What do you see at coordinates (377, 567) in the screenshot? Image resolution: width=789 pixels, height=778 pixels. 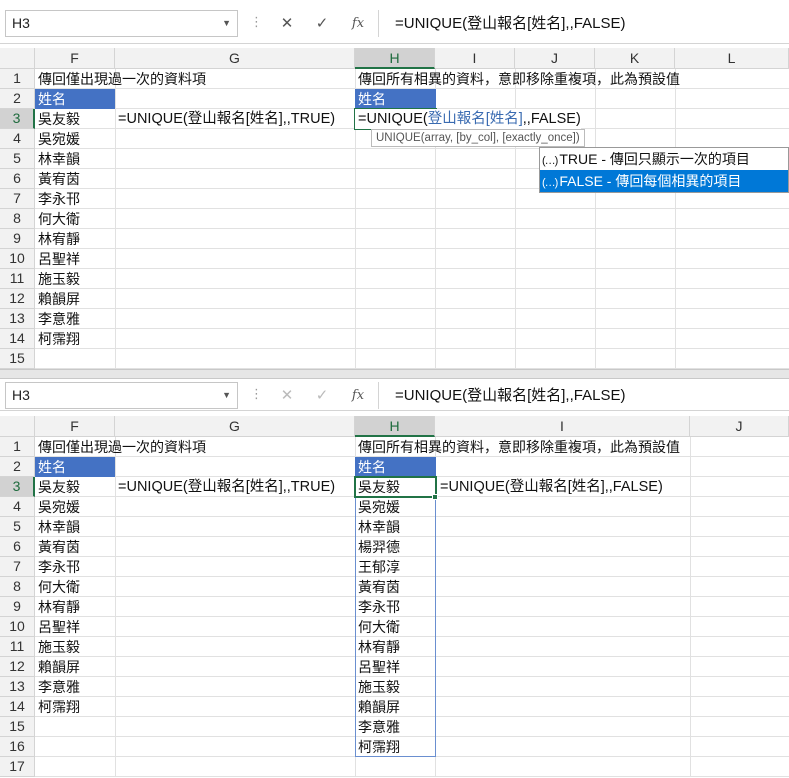 I see `spill-cell: 王郁淳` at bounding box center [377, 567].